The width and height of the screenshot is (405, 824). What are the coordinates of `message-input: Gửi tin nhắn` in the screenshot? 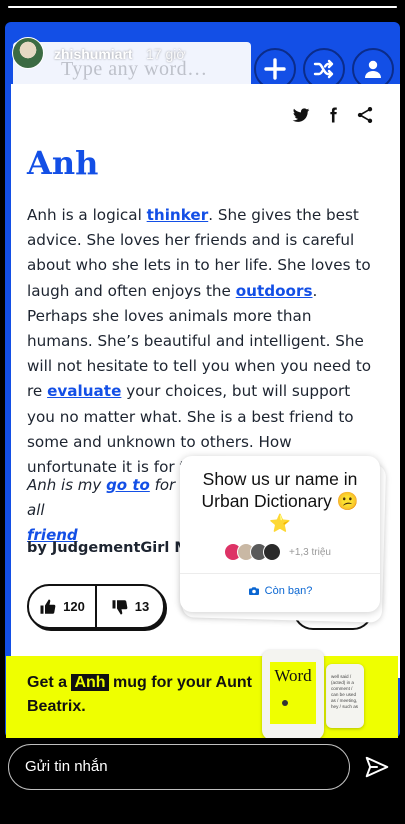 It's located at (179, 767).